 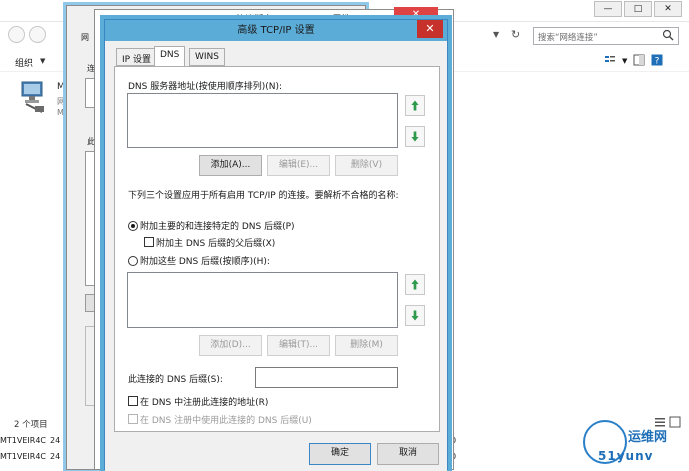 I want to click on primary-suffix-radio, so click(x=133, y=226).